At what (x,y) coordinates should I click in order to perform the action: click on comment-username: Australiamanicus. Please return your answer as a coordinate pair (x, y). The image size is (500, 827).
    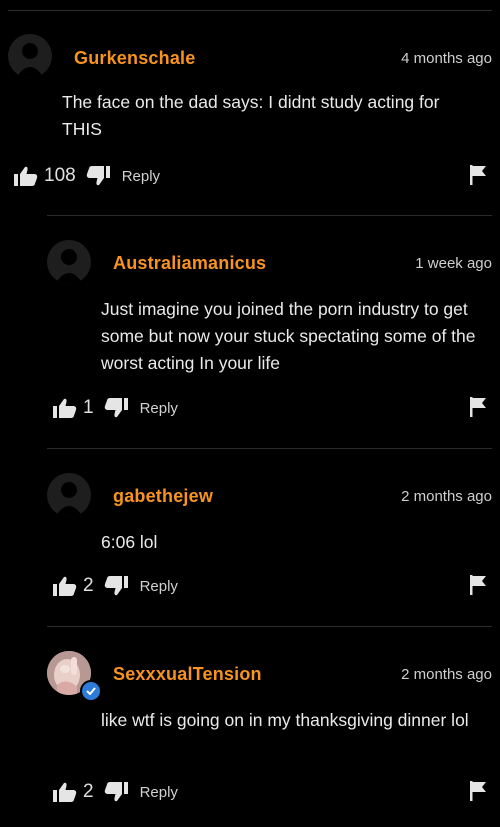
    Looking at the image, I should click on (189, 263).